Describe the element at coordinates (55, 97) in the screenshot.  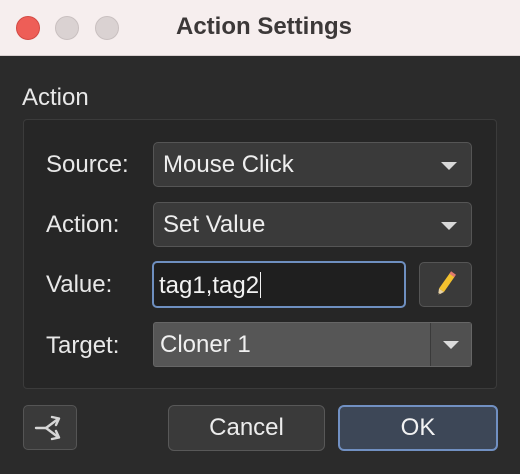
I see `section-label: Action` at that location.